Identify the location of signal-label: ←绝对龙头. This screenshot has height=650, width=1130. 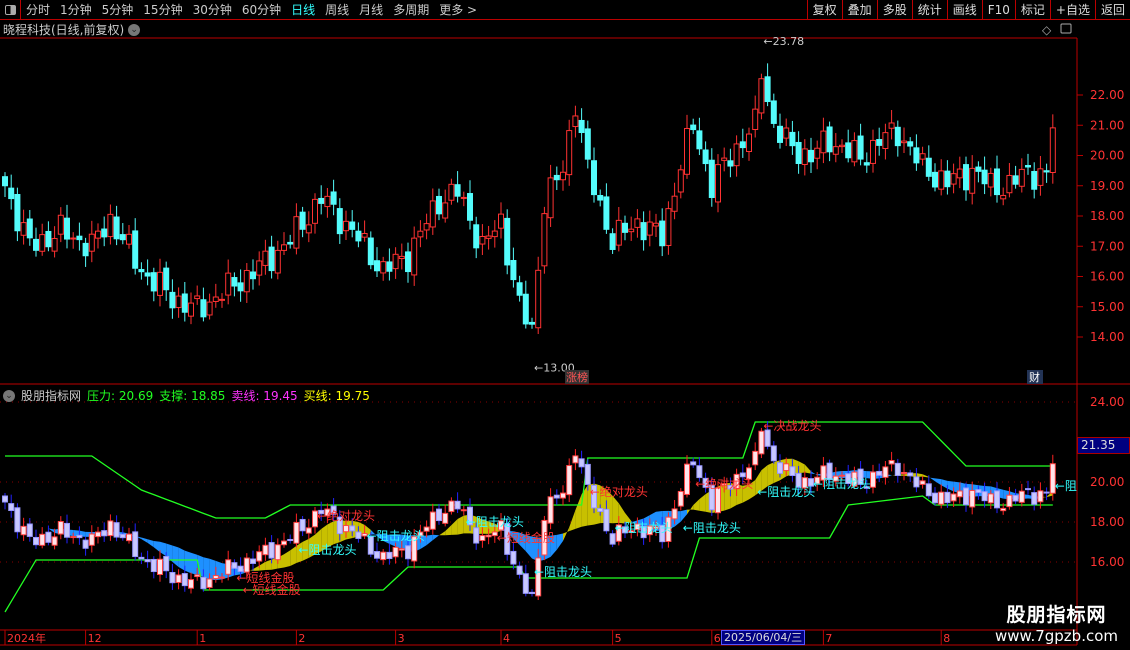
(346, 515).